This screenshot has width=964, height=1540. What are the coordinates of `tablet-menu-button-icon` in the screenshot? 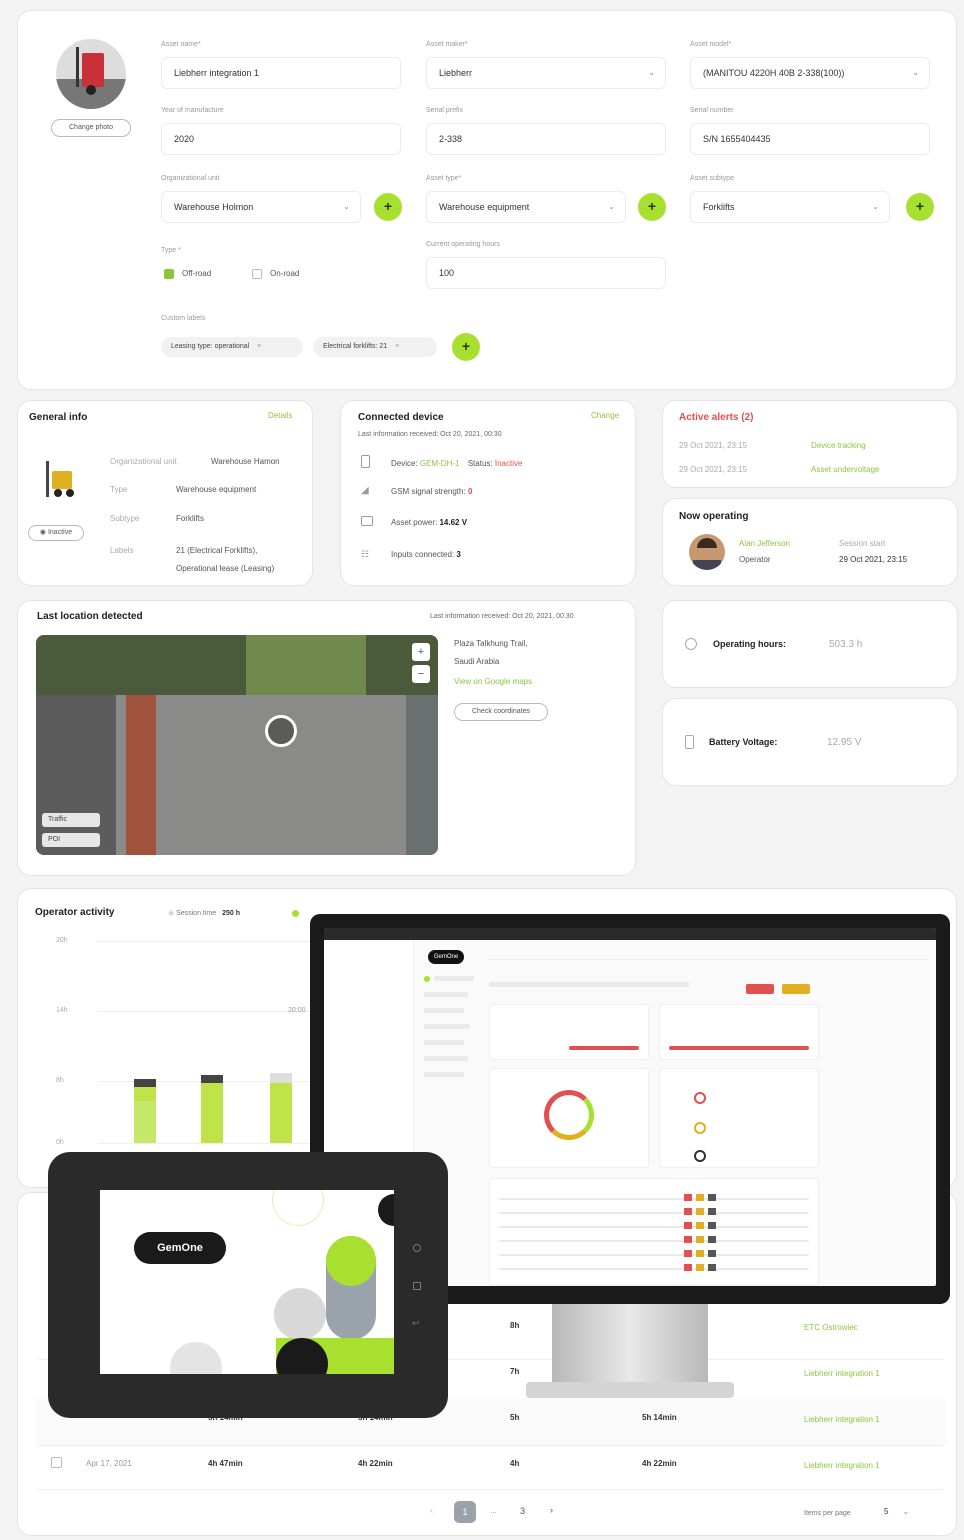 It's located at (417, 1286).